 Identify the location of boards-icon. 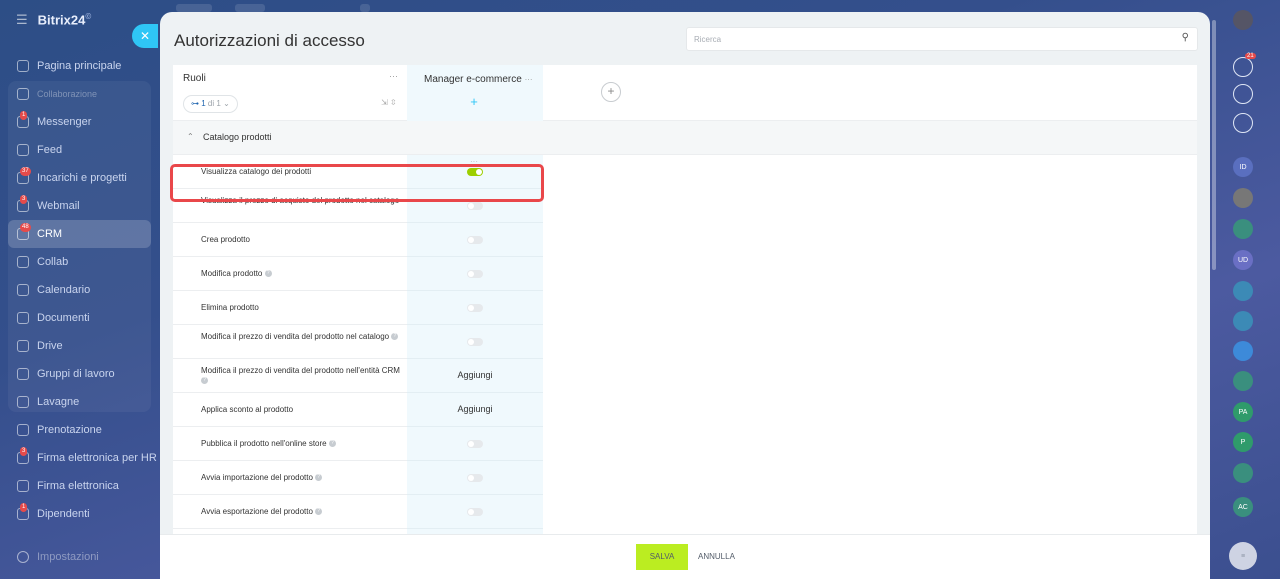
(23, 402).